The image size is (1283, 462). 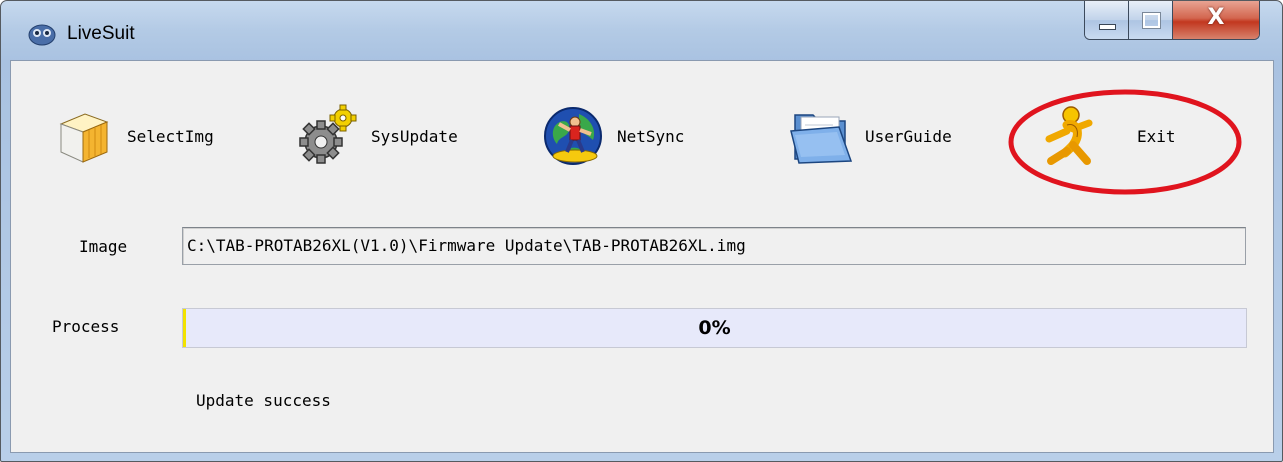 I want to click on caption-buttons: X, so click(x=1172, y=20).